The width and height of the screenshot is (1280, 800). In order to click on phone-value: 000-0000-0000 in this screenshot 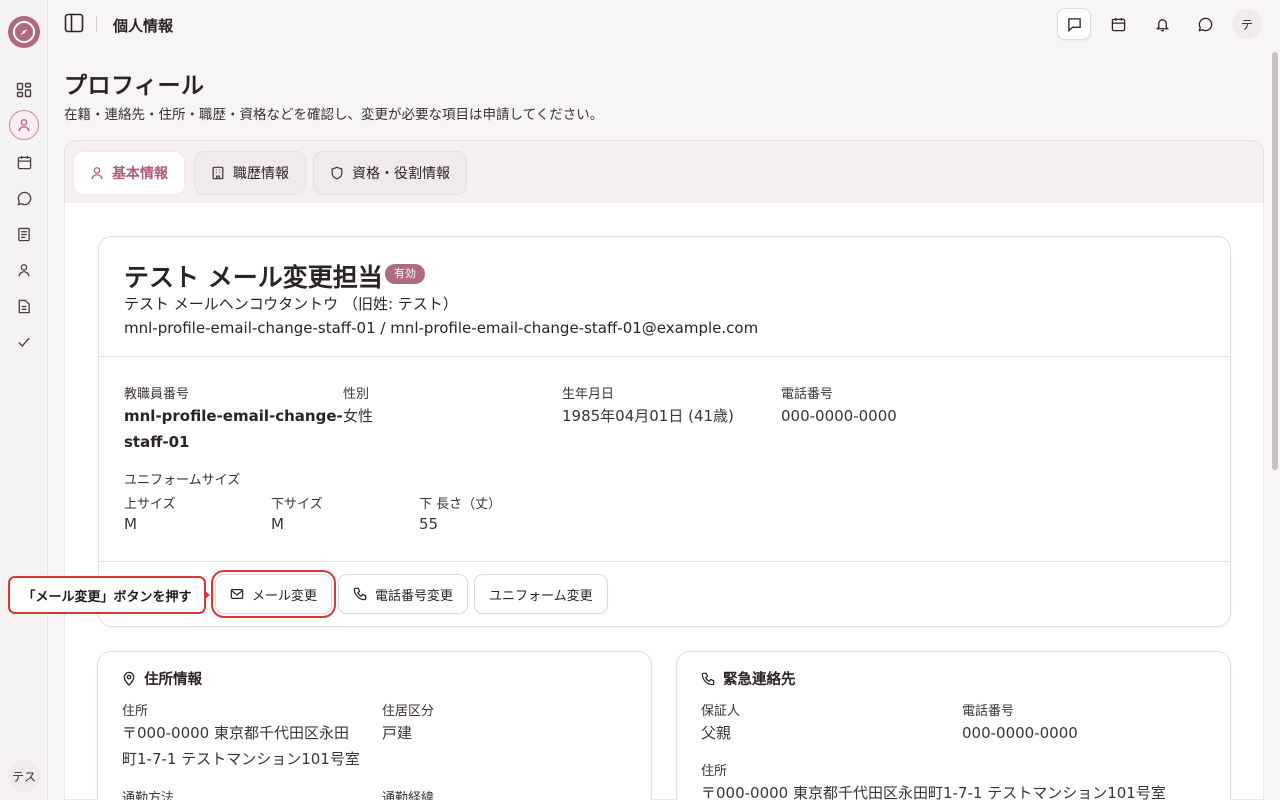, I will do `click(839, 416)`.